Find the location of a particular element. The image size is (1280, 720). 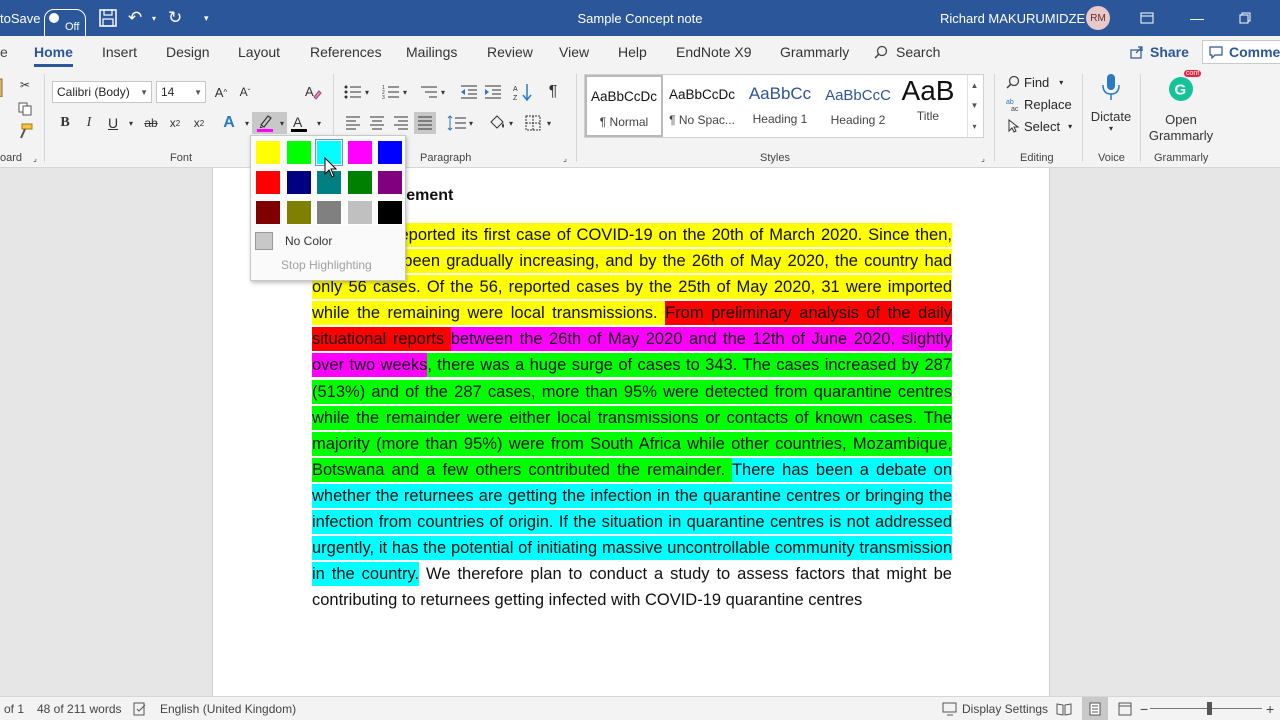

copy-icon is located at coordinates (25, 109).